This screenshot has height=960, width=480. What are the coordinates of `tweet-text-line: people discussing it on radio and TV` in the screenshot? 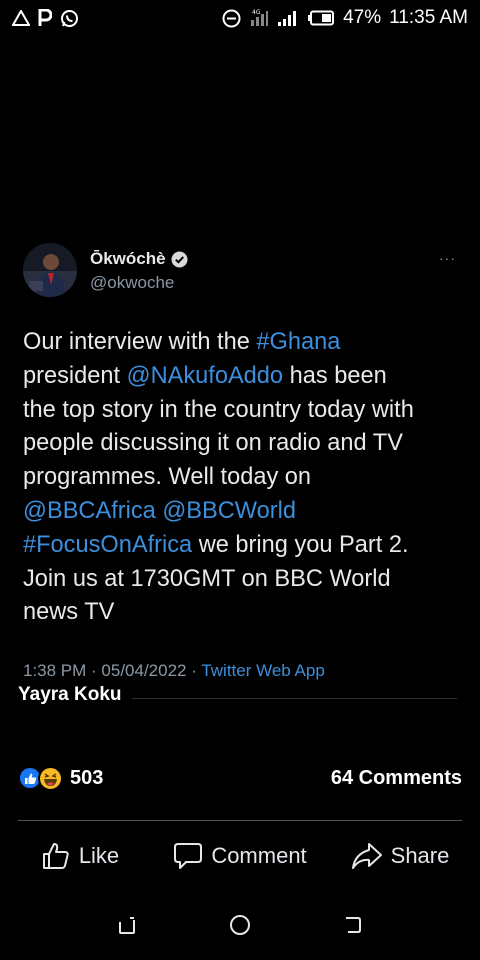 It's located at (243, 444).